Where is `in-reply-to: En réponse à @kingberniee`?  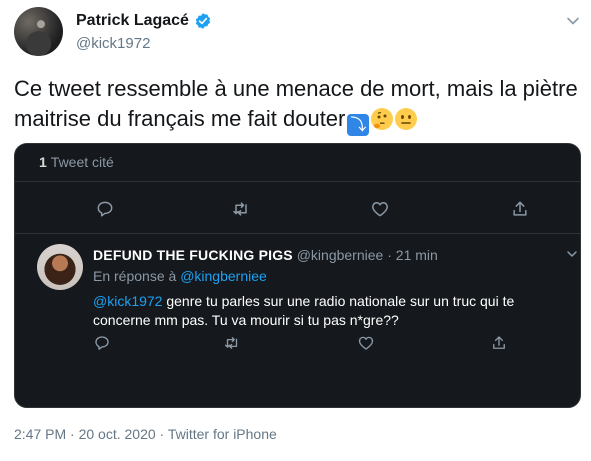
in-reply-to: En réponse à @kingberniee is located at coordinates (180, 276).